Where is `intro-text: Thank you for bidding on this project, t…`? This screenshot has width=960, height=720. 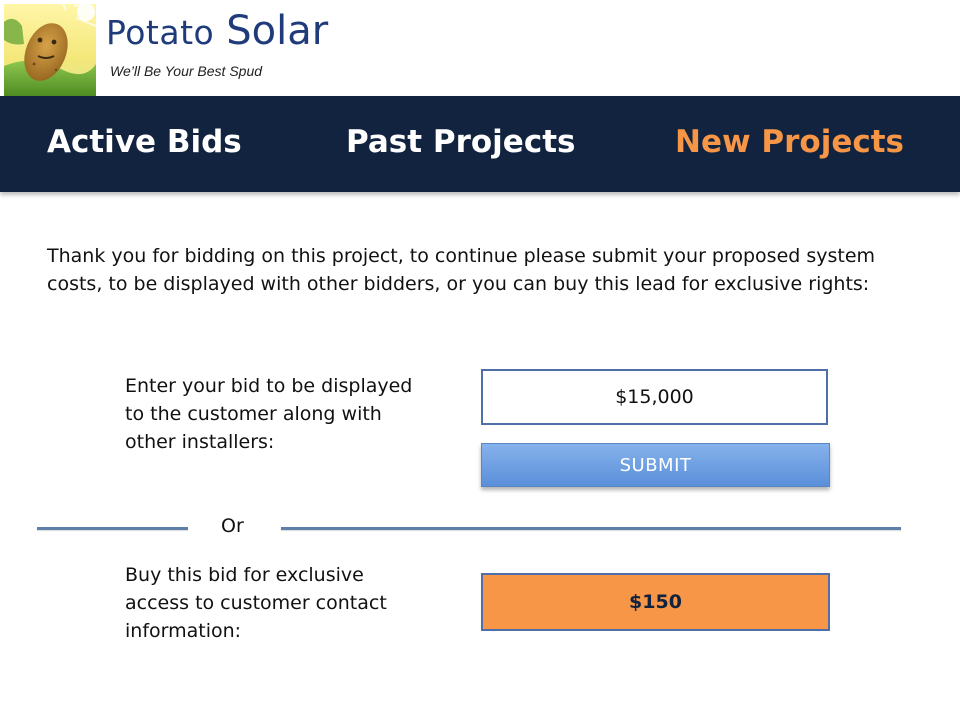
intro-text: Thank you for bidding on this project, t… is located at coordinates (461, 270).